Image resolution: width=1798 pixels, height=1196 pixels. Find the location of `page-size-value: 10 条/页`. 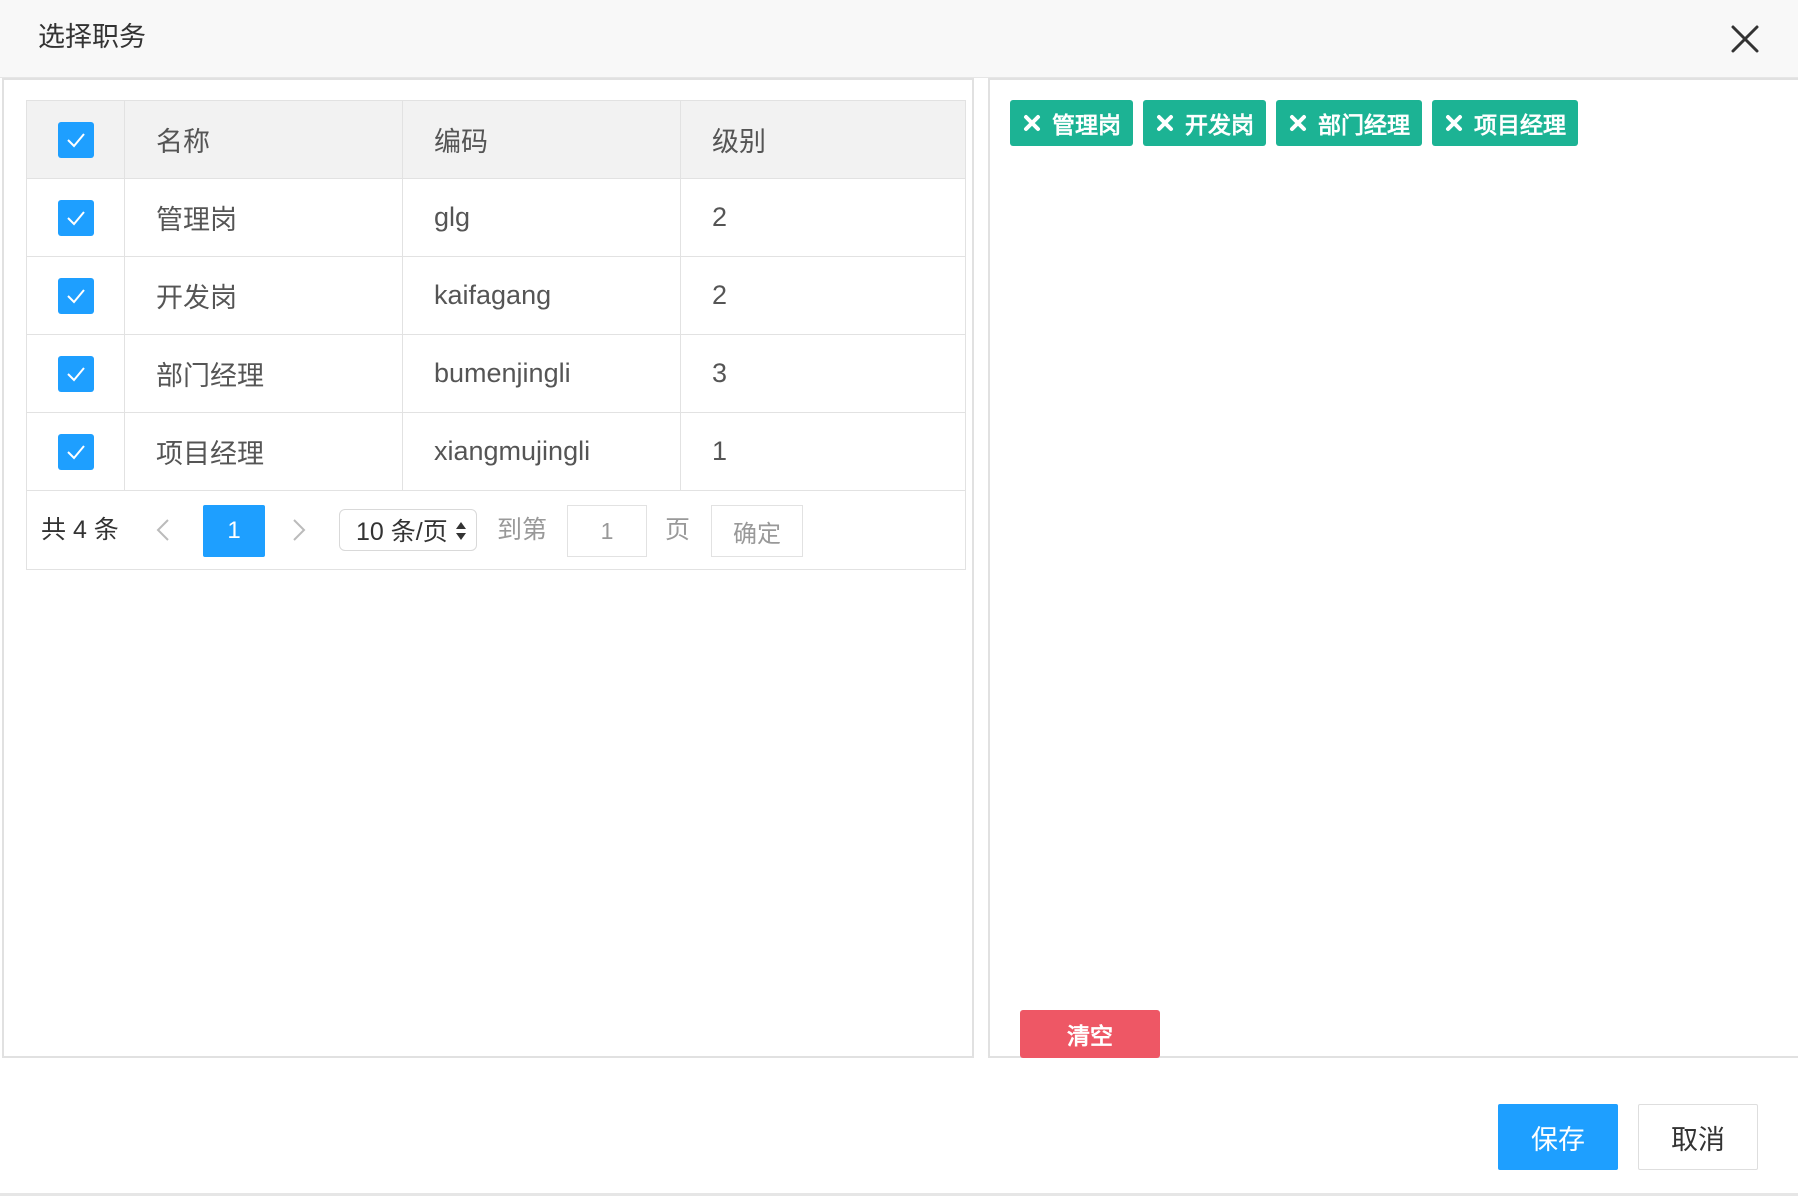

page-size-value: 10 条/页 is located at coordinates (402, 532).